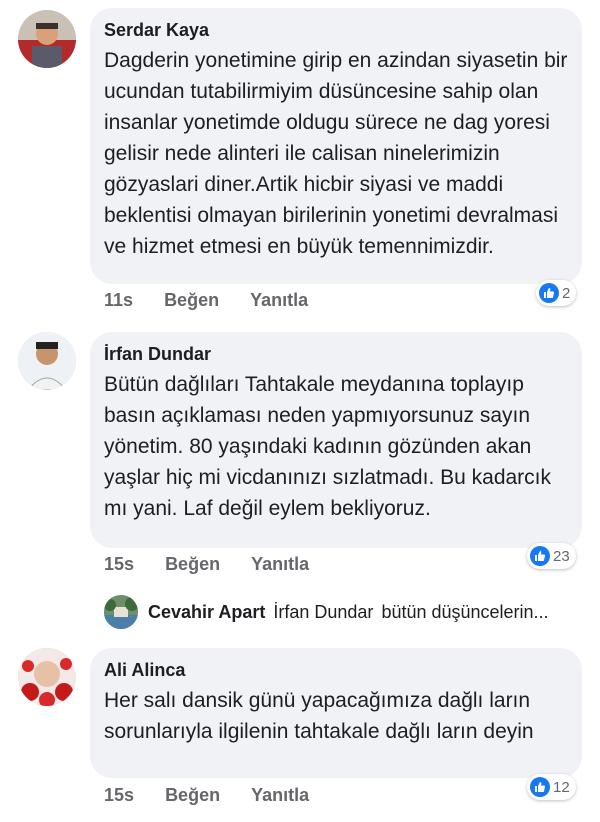 The height and width of the screenshot is (822, 600). I want to click on reaction-badge: 2, so click(556, 293).